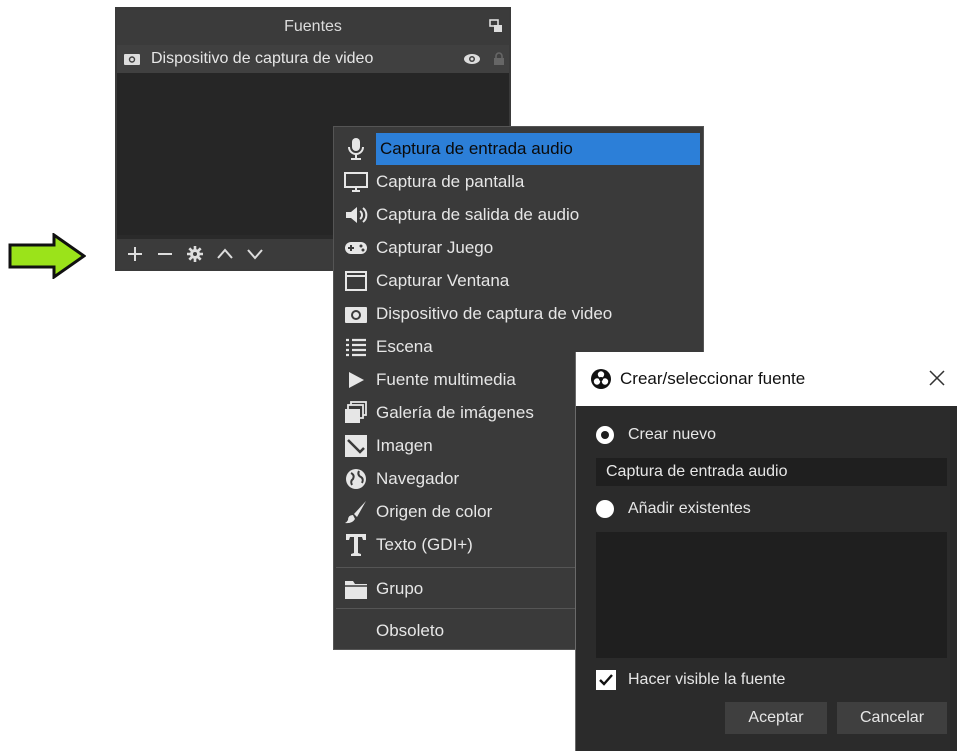 The height and width of the screenshot is (751, 957). Describe the element at coordinates (446, 379) in the screenshot. I see `menu-item-label: Fuente multimedia` at that location.